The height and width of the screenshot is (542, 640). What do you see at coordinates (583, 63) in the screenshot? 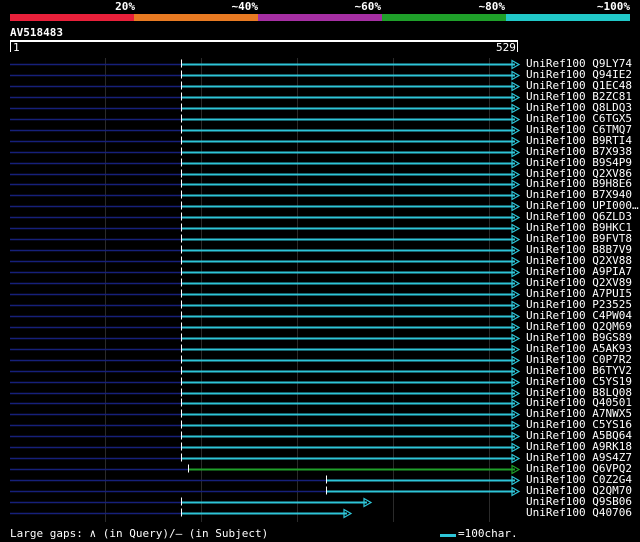
I see `hit-label-link: UniRef100_Q9LY74` at bounding box center [583, 63].